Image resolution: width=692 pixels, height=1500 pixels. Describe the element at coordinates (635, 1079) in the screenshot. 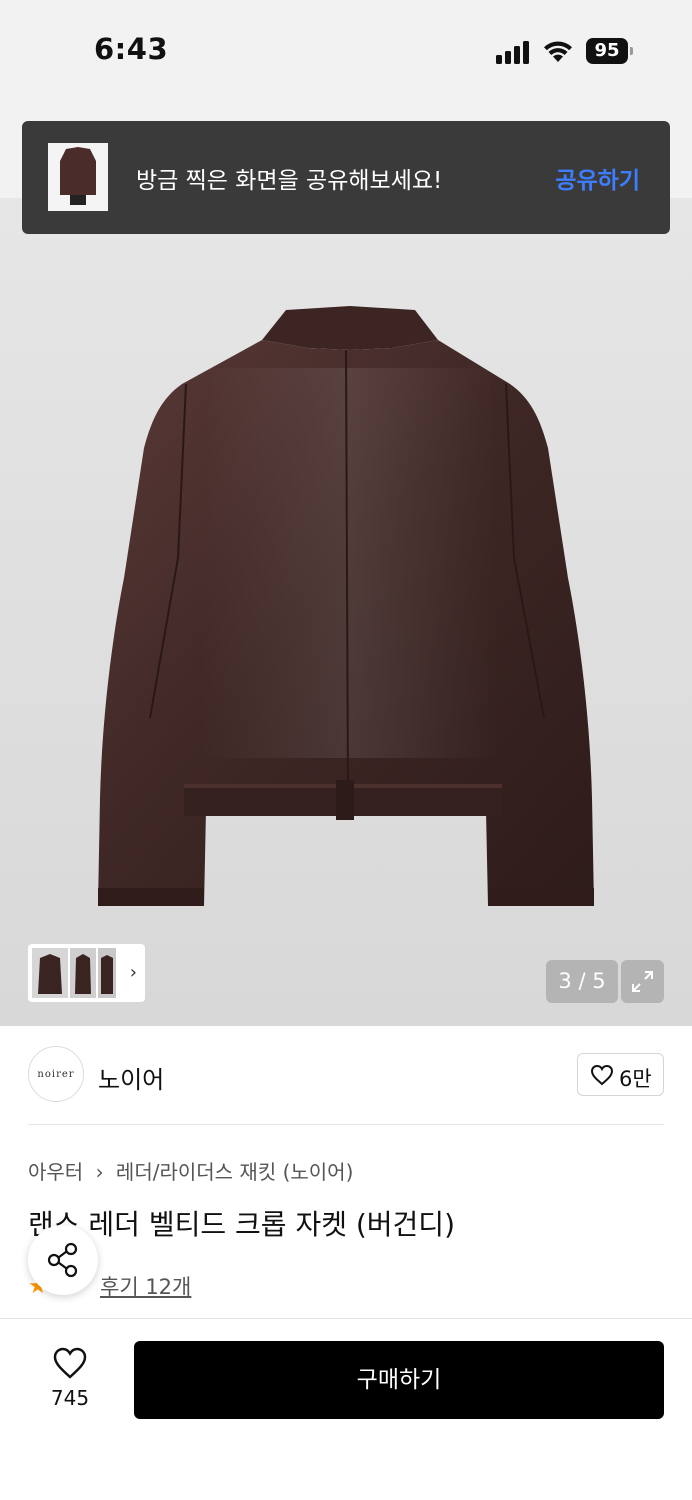

I see `brand-like-count: 6만` at that location.